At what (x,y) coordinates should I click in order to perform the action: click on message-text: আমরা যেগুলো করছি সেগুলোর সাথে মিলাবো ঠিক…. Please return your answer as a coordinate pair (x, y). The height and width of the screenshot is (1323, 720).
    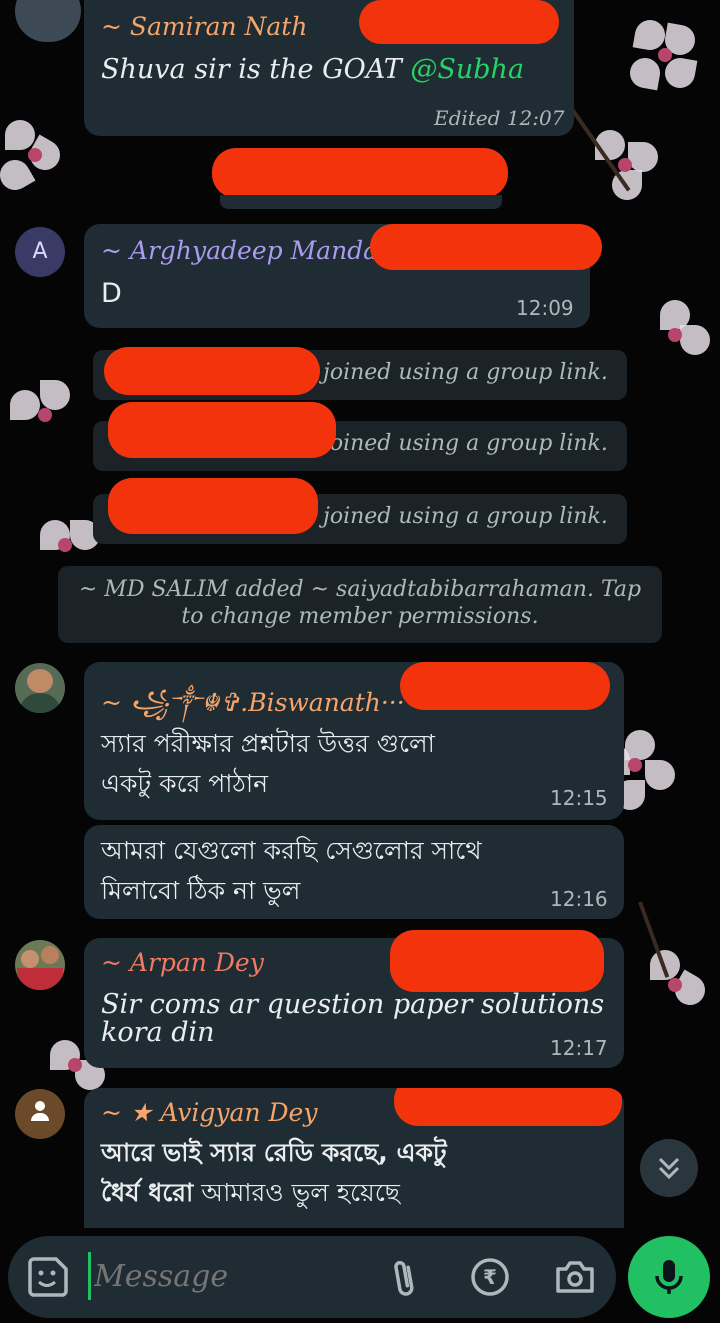
    Looking at the image, I should click on (291, 870).